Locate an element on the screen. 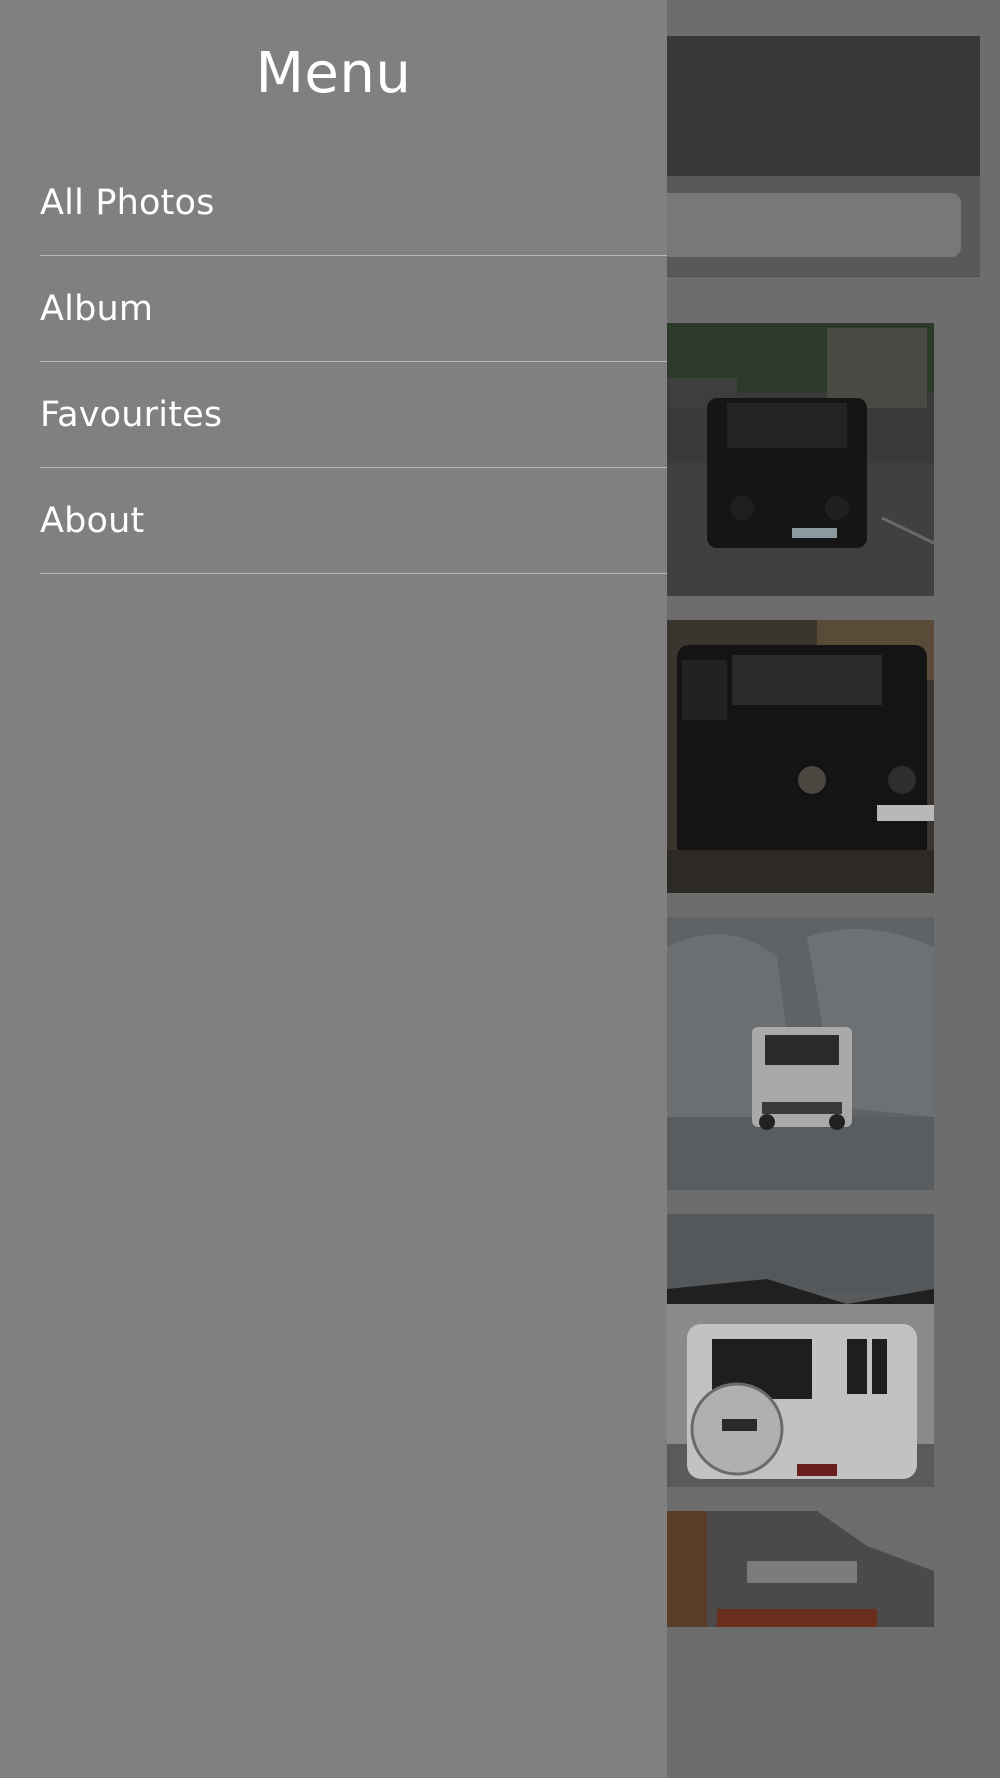 The image size is (1000, 1778). app-navigation-bar is located at coordinates (823, 106).